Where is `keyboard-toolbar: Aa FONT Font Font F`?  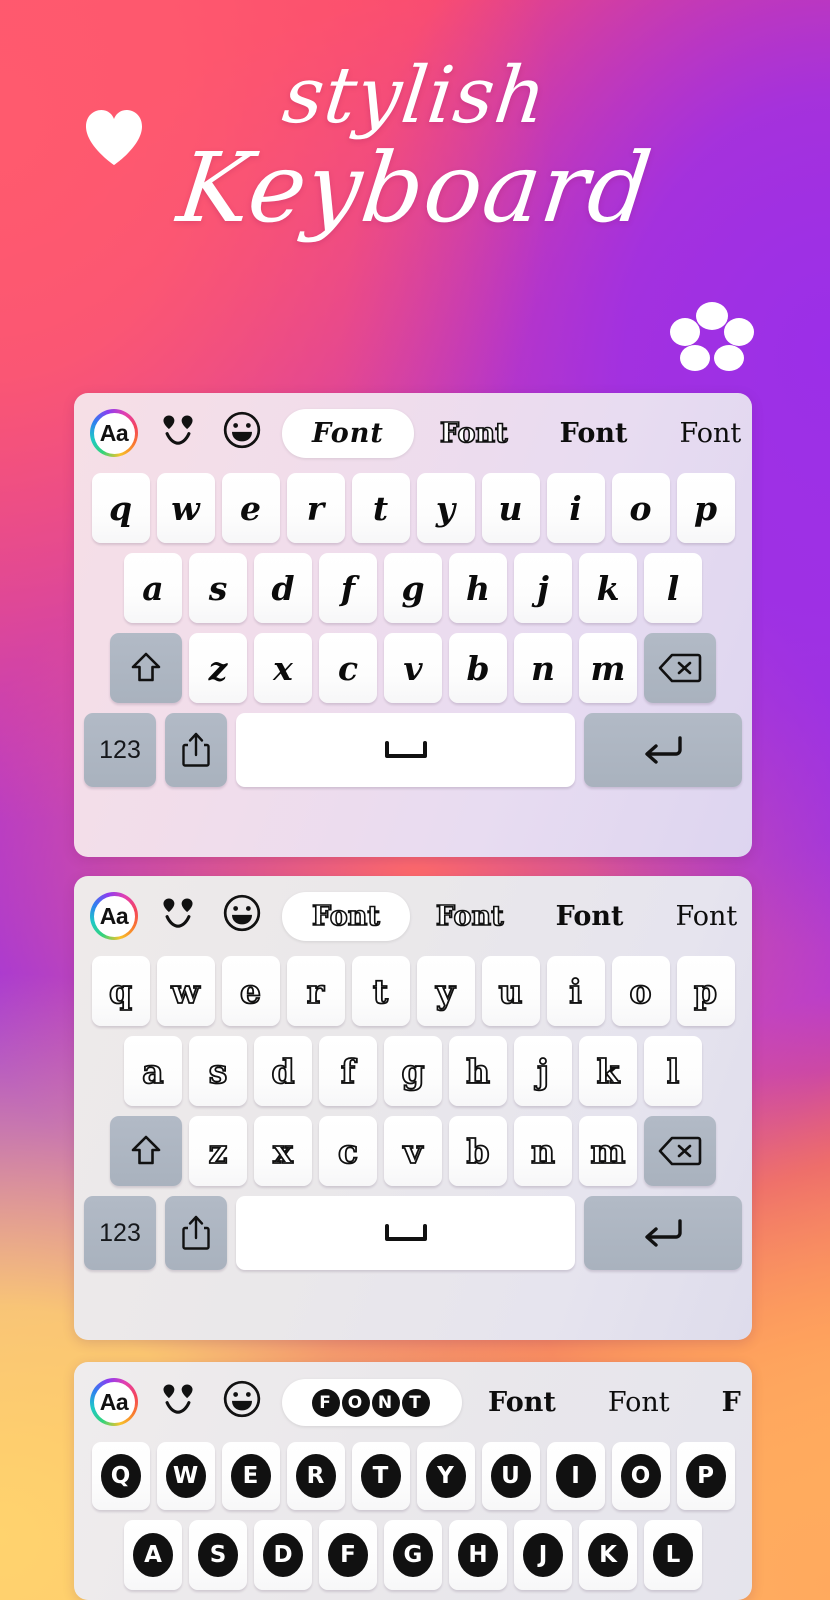 keyboard-toolbar: Aa FONT Font Font F is located at coordinates (413, 1402).